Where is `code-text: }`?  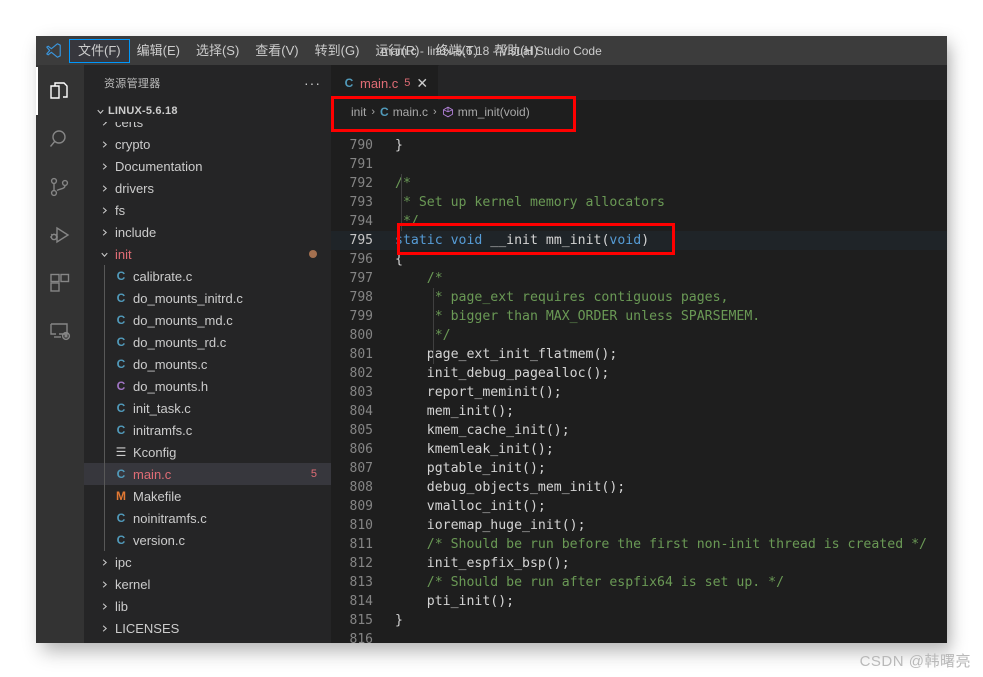 code-text: } is located at coordinates (671, 145).